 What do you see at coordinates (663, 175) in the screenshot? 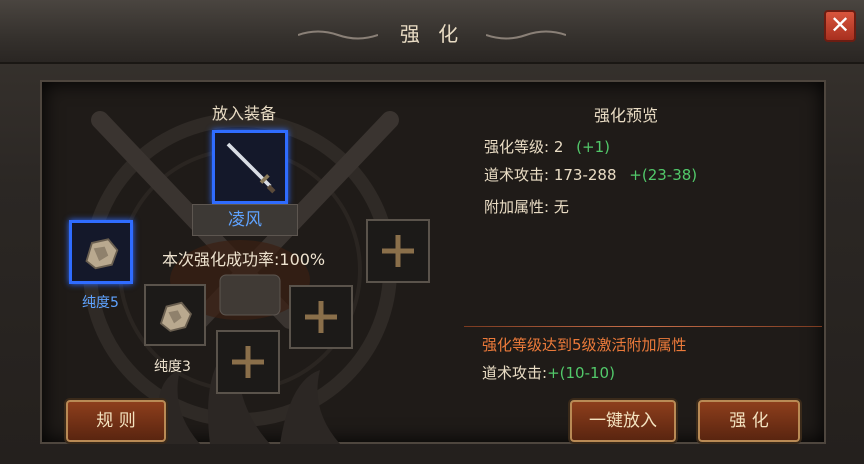
I see `attack-delta: +(23-38)` at bounding box center [663, 175].